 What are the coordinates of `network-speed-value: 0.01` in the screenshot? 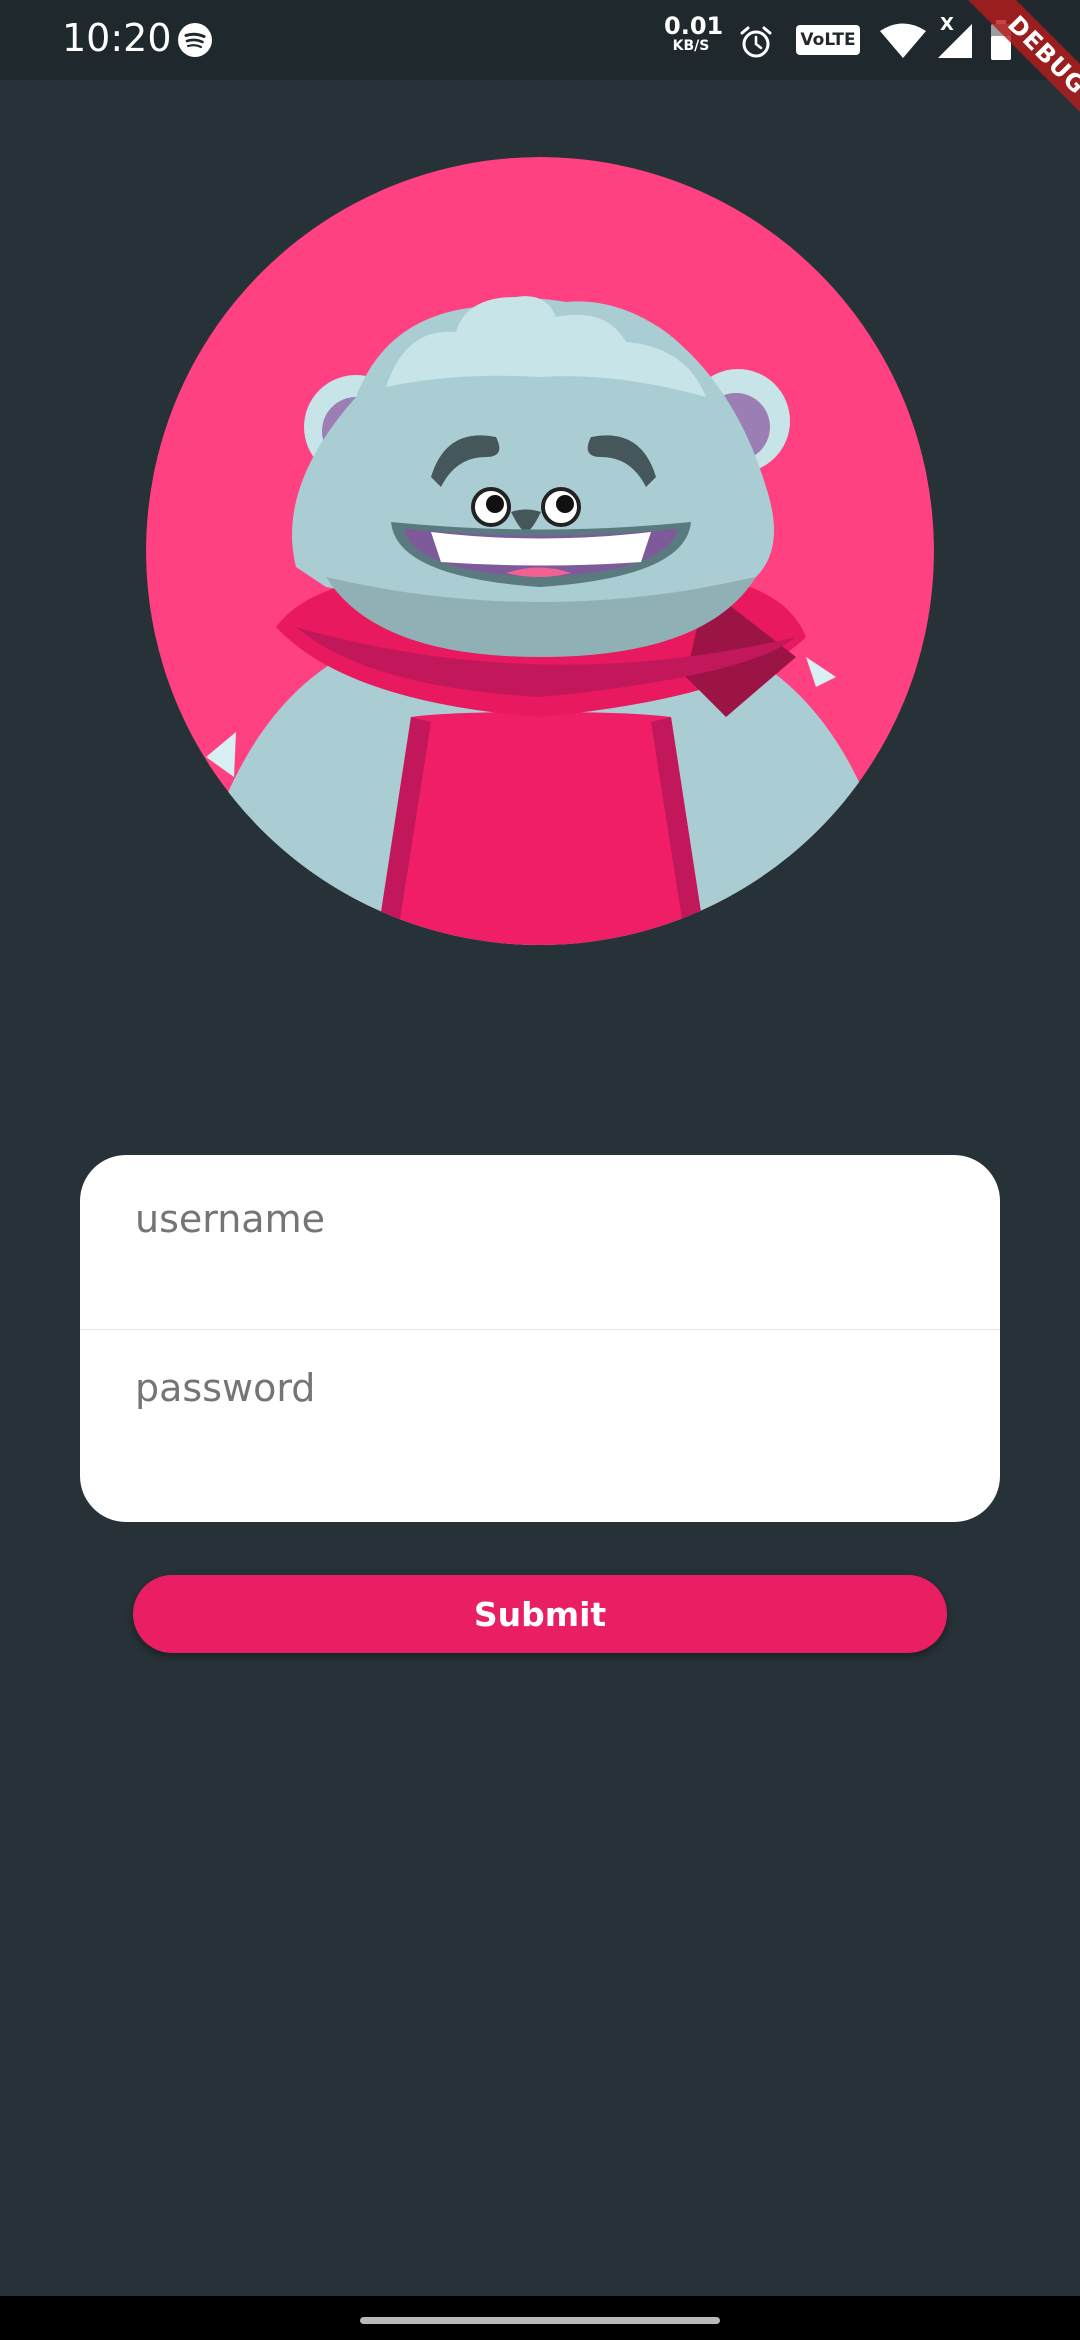 It's located at (694, 26).